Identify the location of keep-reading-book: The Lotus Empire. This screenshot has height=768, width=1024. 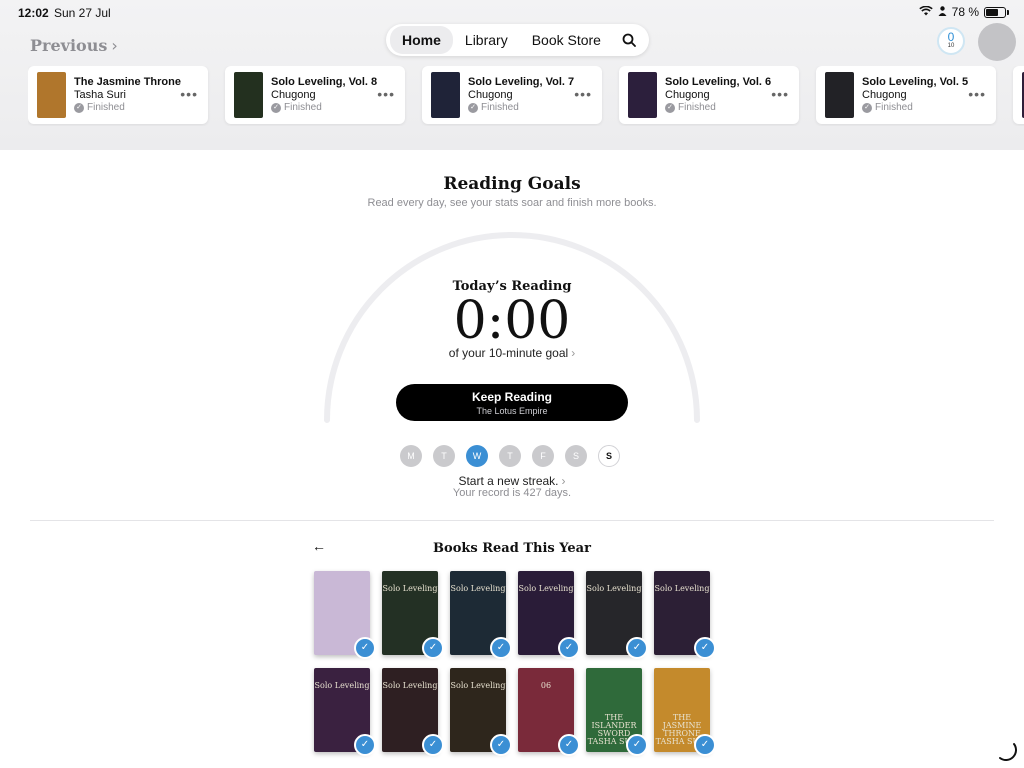
(512, 411).